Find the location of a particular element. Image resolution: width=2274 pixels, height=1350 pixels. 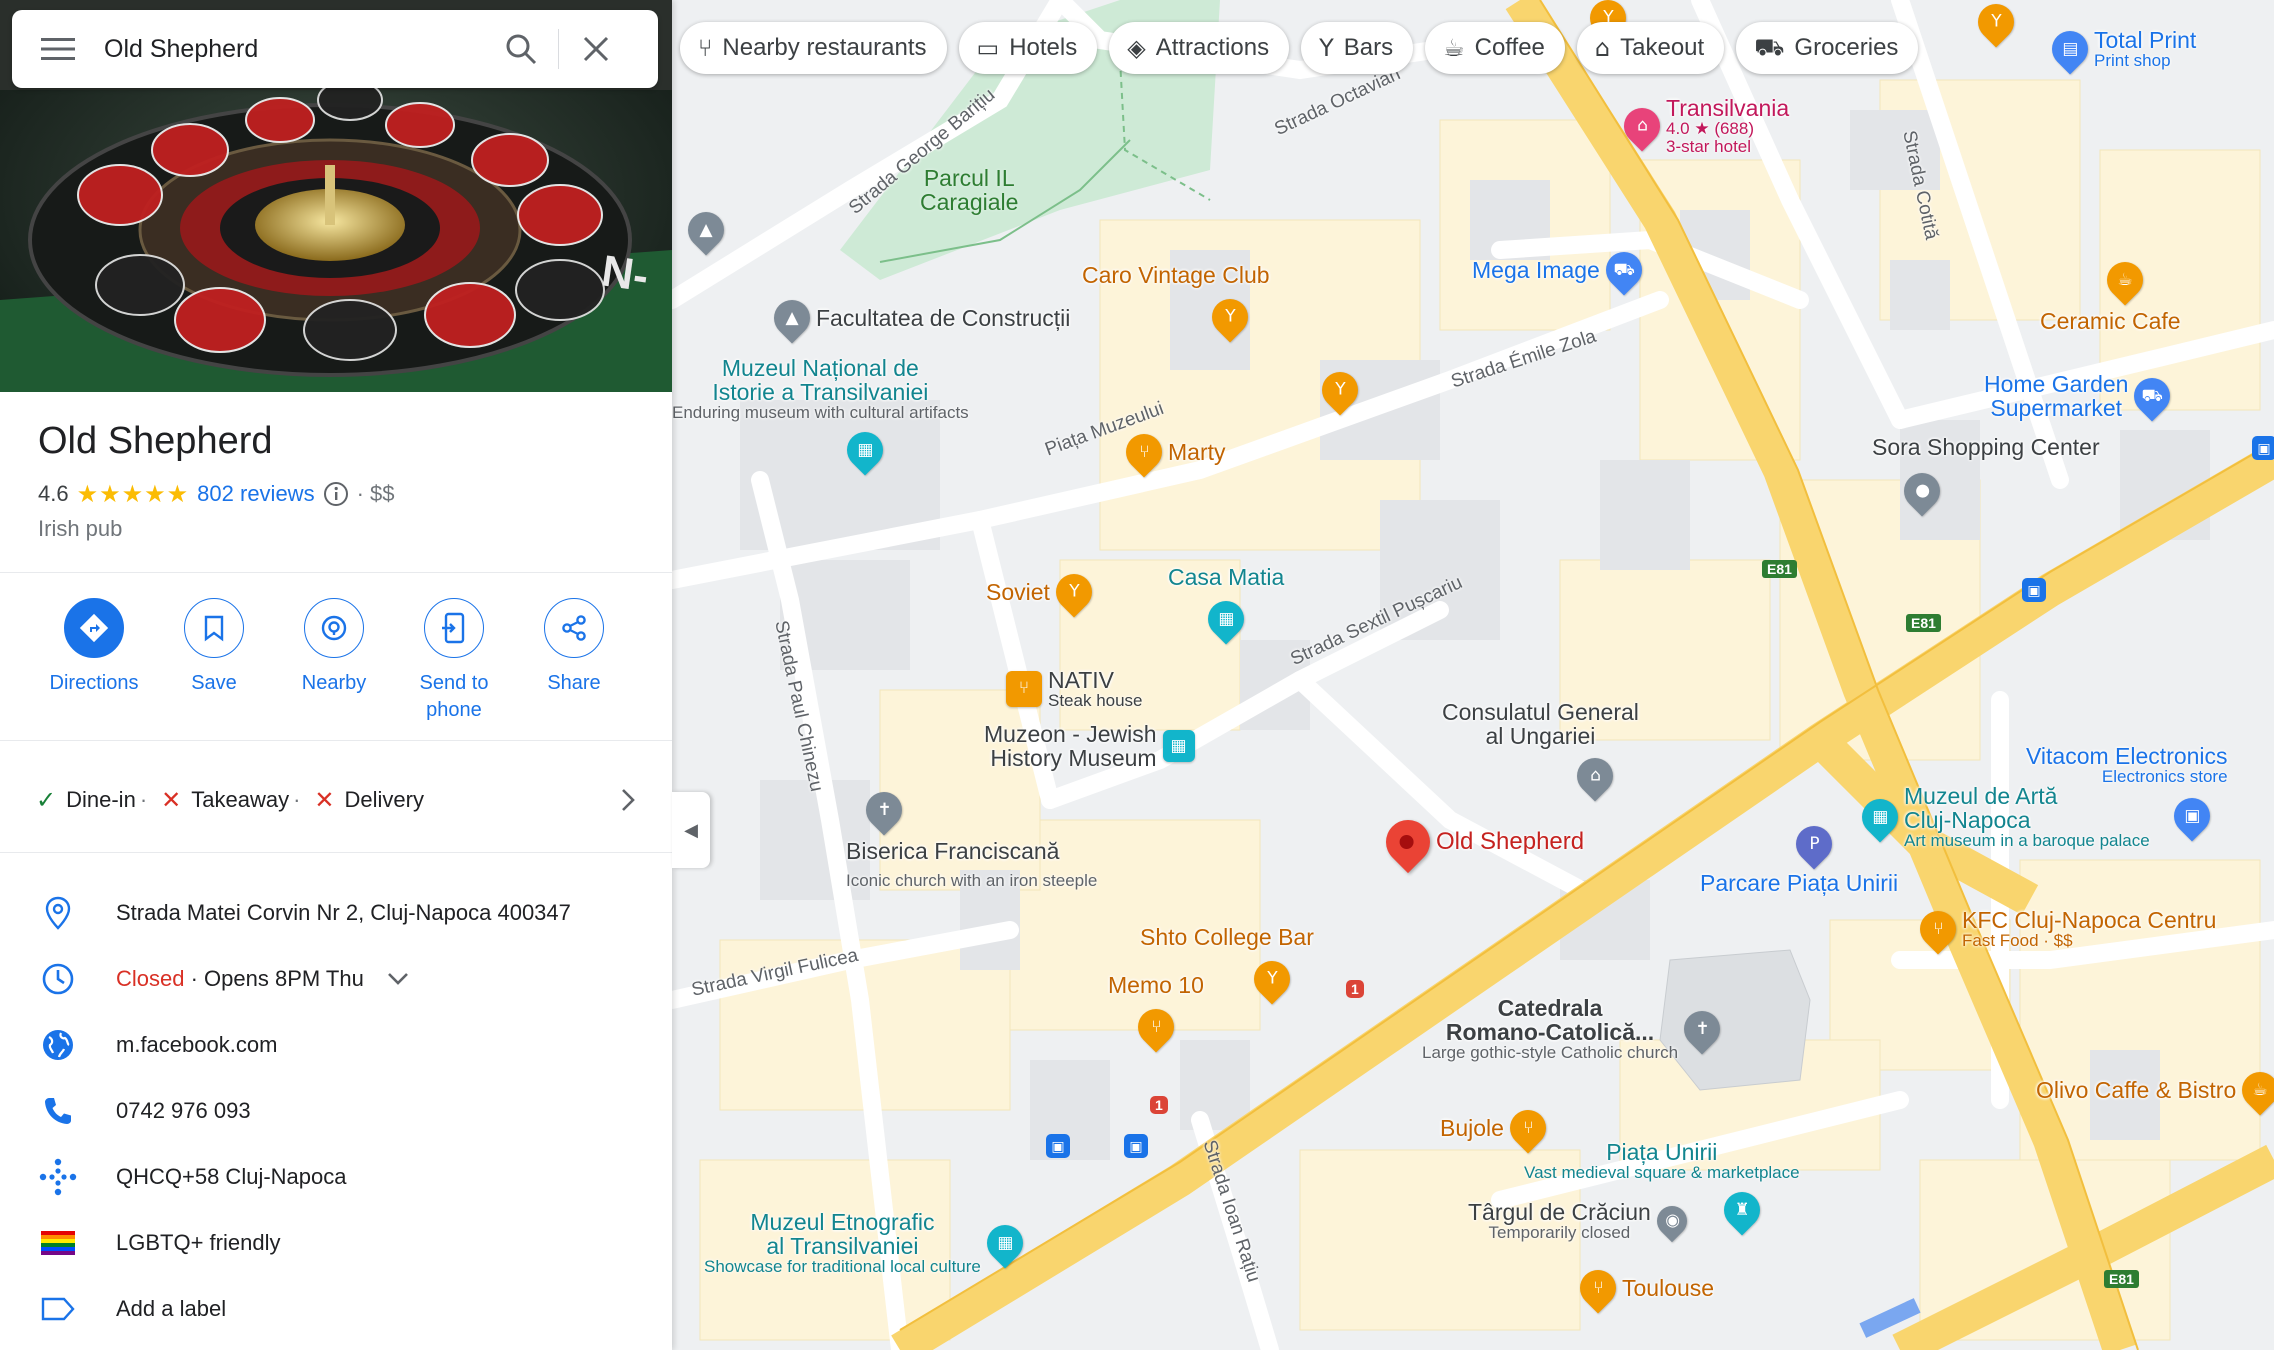

poi-bar-unnamed: Y is located at coordinates (1340, 390).